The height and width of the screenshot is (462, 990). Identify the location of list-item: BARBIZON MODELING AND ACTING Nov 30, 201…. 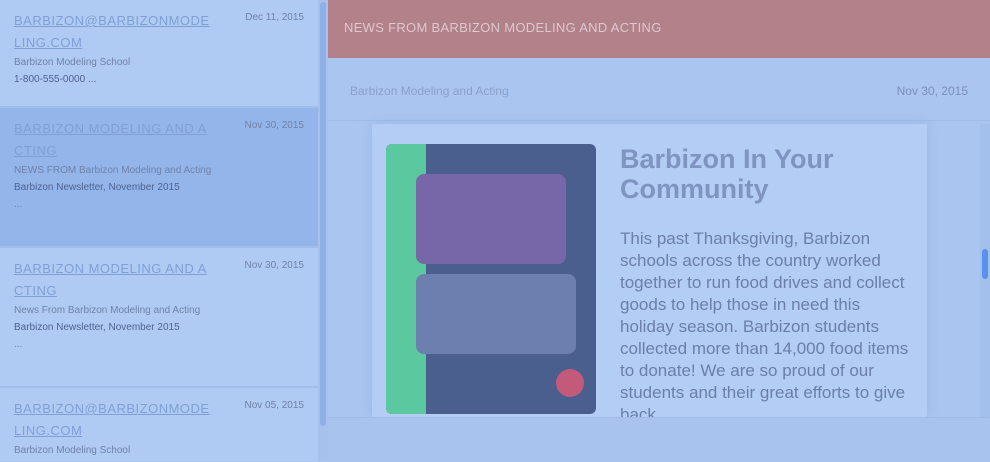
(159, 318).